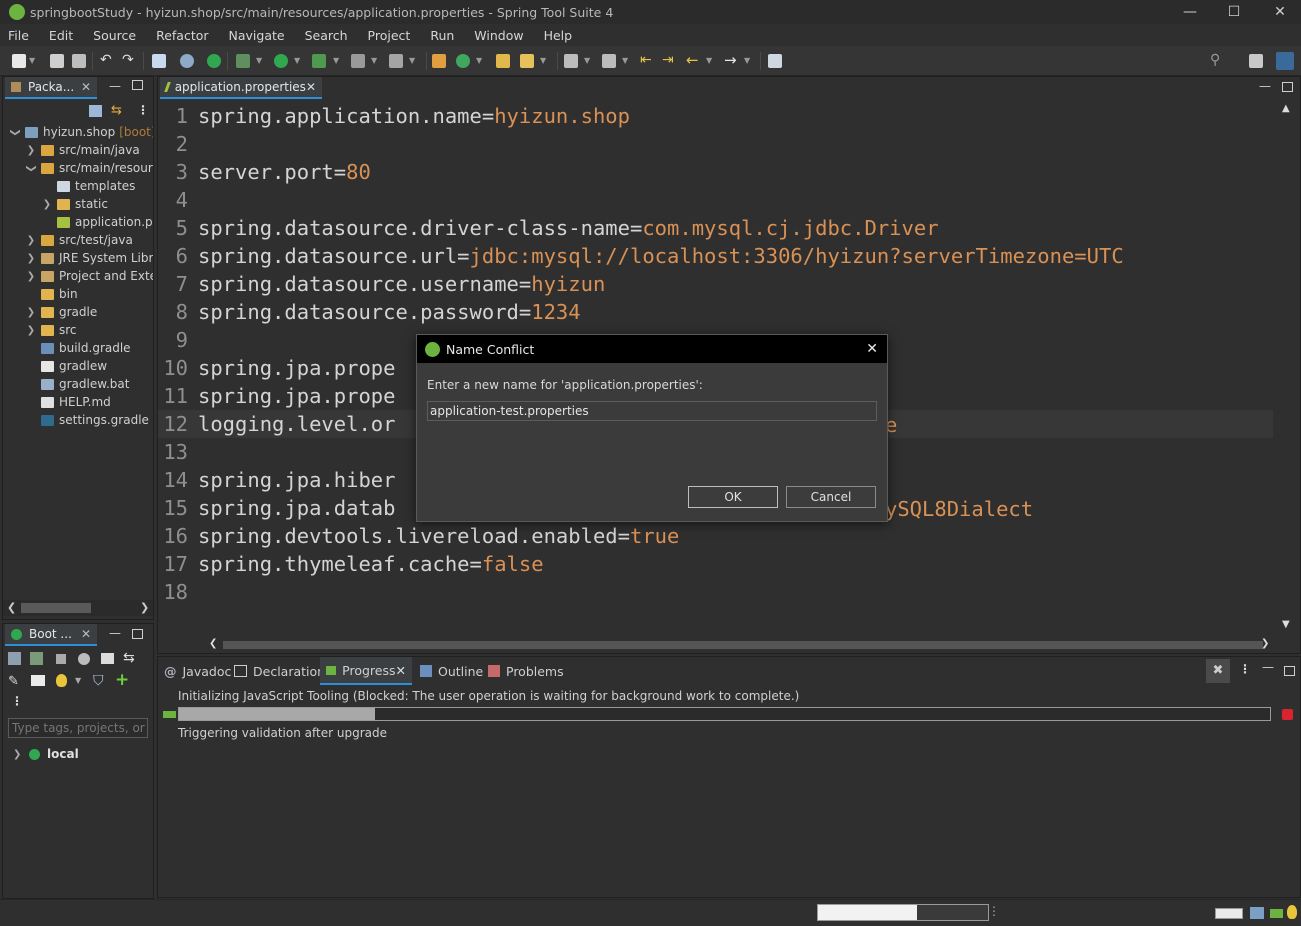 The width and height of the screenshot is (1301, 926). I want to click on tree-item: templates, so click(69, 186).